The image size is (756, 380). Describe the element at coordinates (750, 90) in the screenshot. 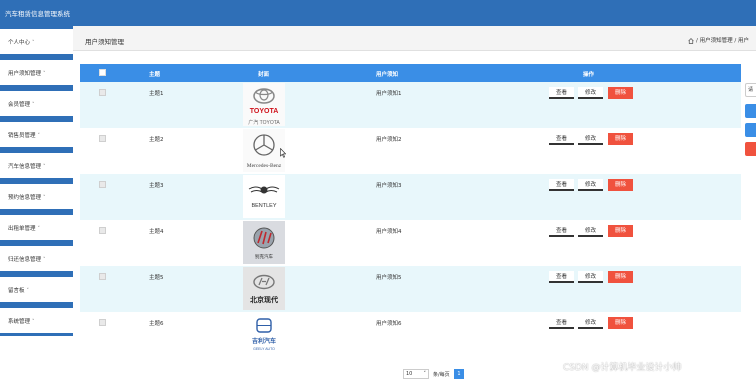

I see `floating-search-input: 请` at that location.